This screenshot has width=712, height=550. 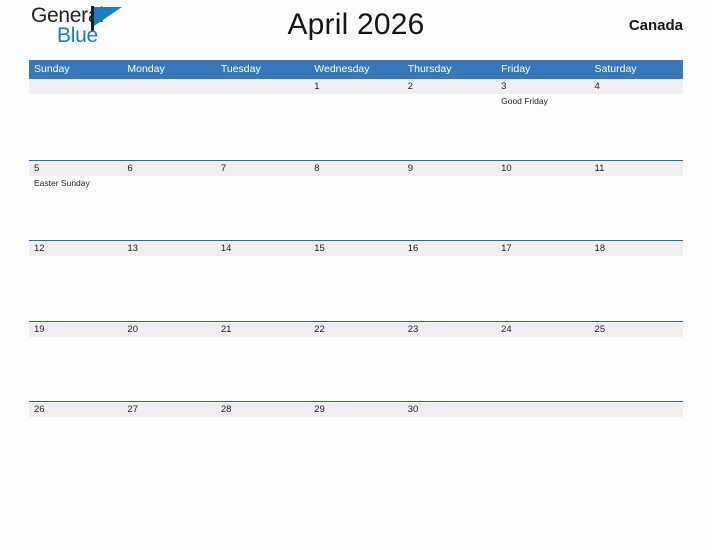 What do you see at coordinates (449, 362) in the screenshot?
I see `calendar-day-cell: 23` at bounding box center [449, 362].